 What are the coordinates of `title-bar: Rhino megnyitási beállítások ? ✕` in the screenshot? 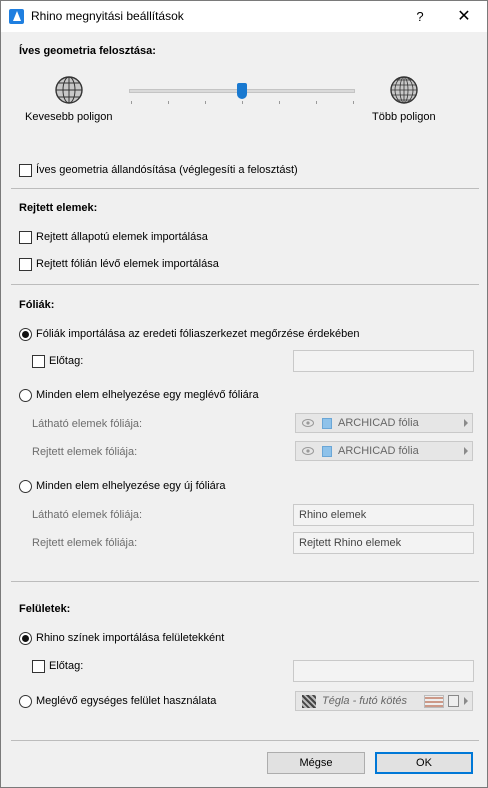 It's located at (244, 16).